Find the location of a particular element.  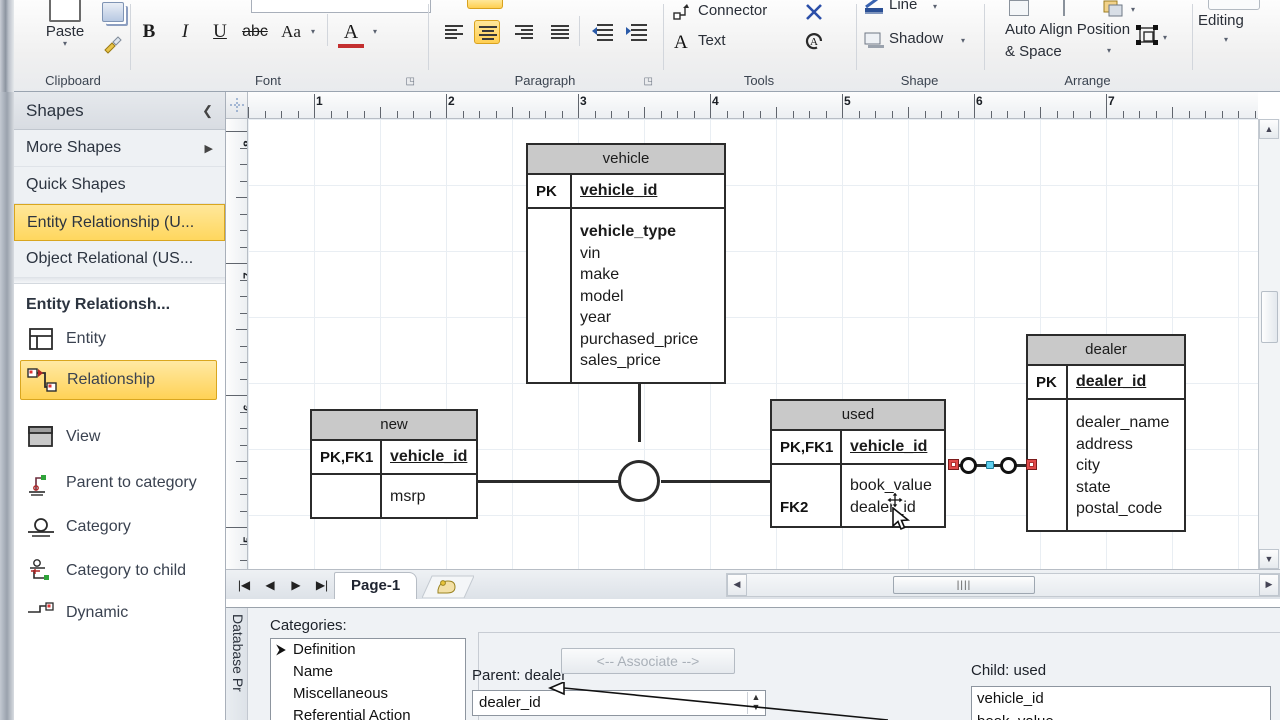

connector-midpoint-handle is located at coordinates (990, 465).